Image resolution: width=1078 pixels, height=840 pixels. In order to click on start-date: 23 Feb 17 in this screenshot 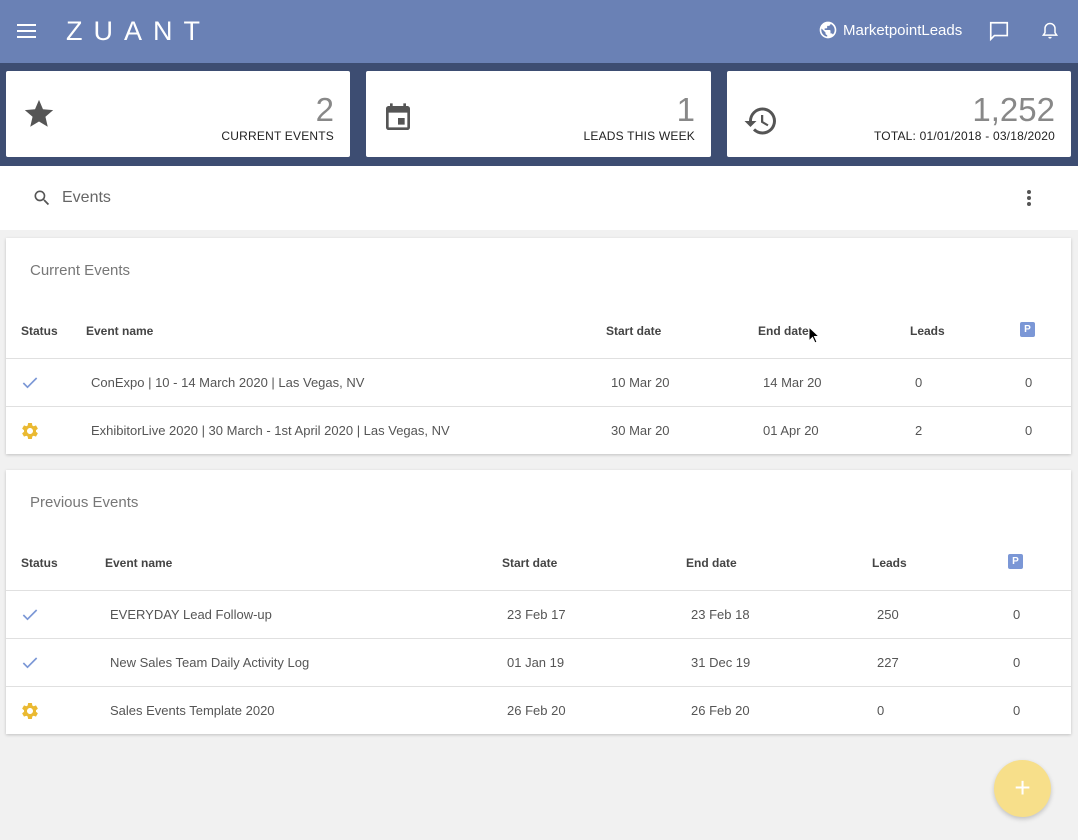, I will do `click(536, 614)`.